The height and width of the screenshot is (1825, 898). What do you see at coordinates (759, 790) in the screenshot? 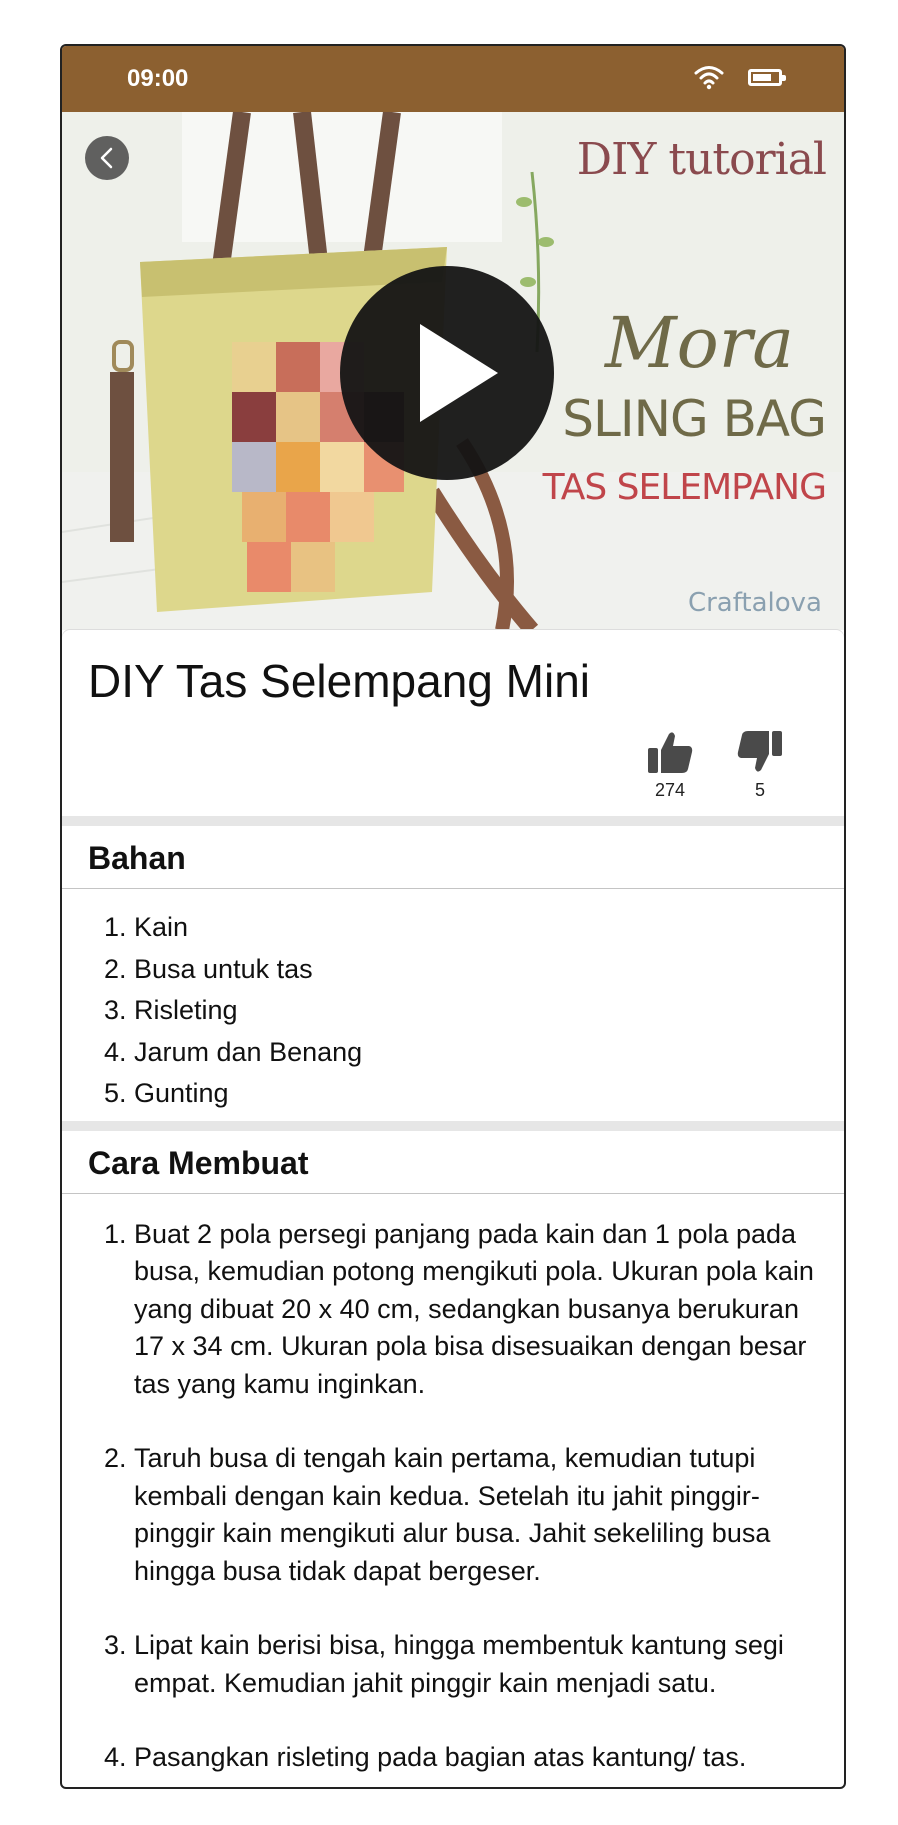
I see `dislike-count: 5` at bounding box center [759, 790].